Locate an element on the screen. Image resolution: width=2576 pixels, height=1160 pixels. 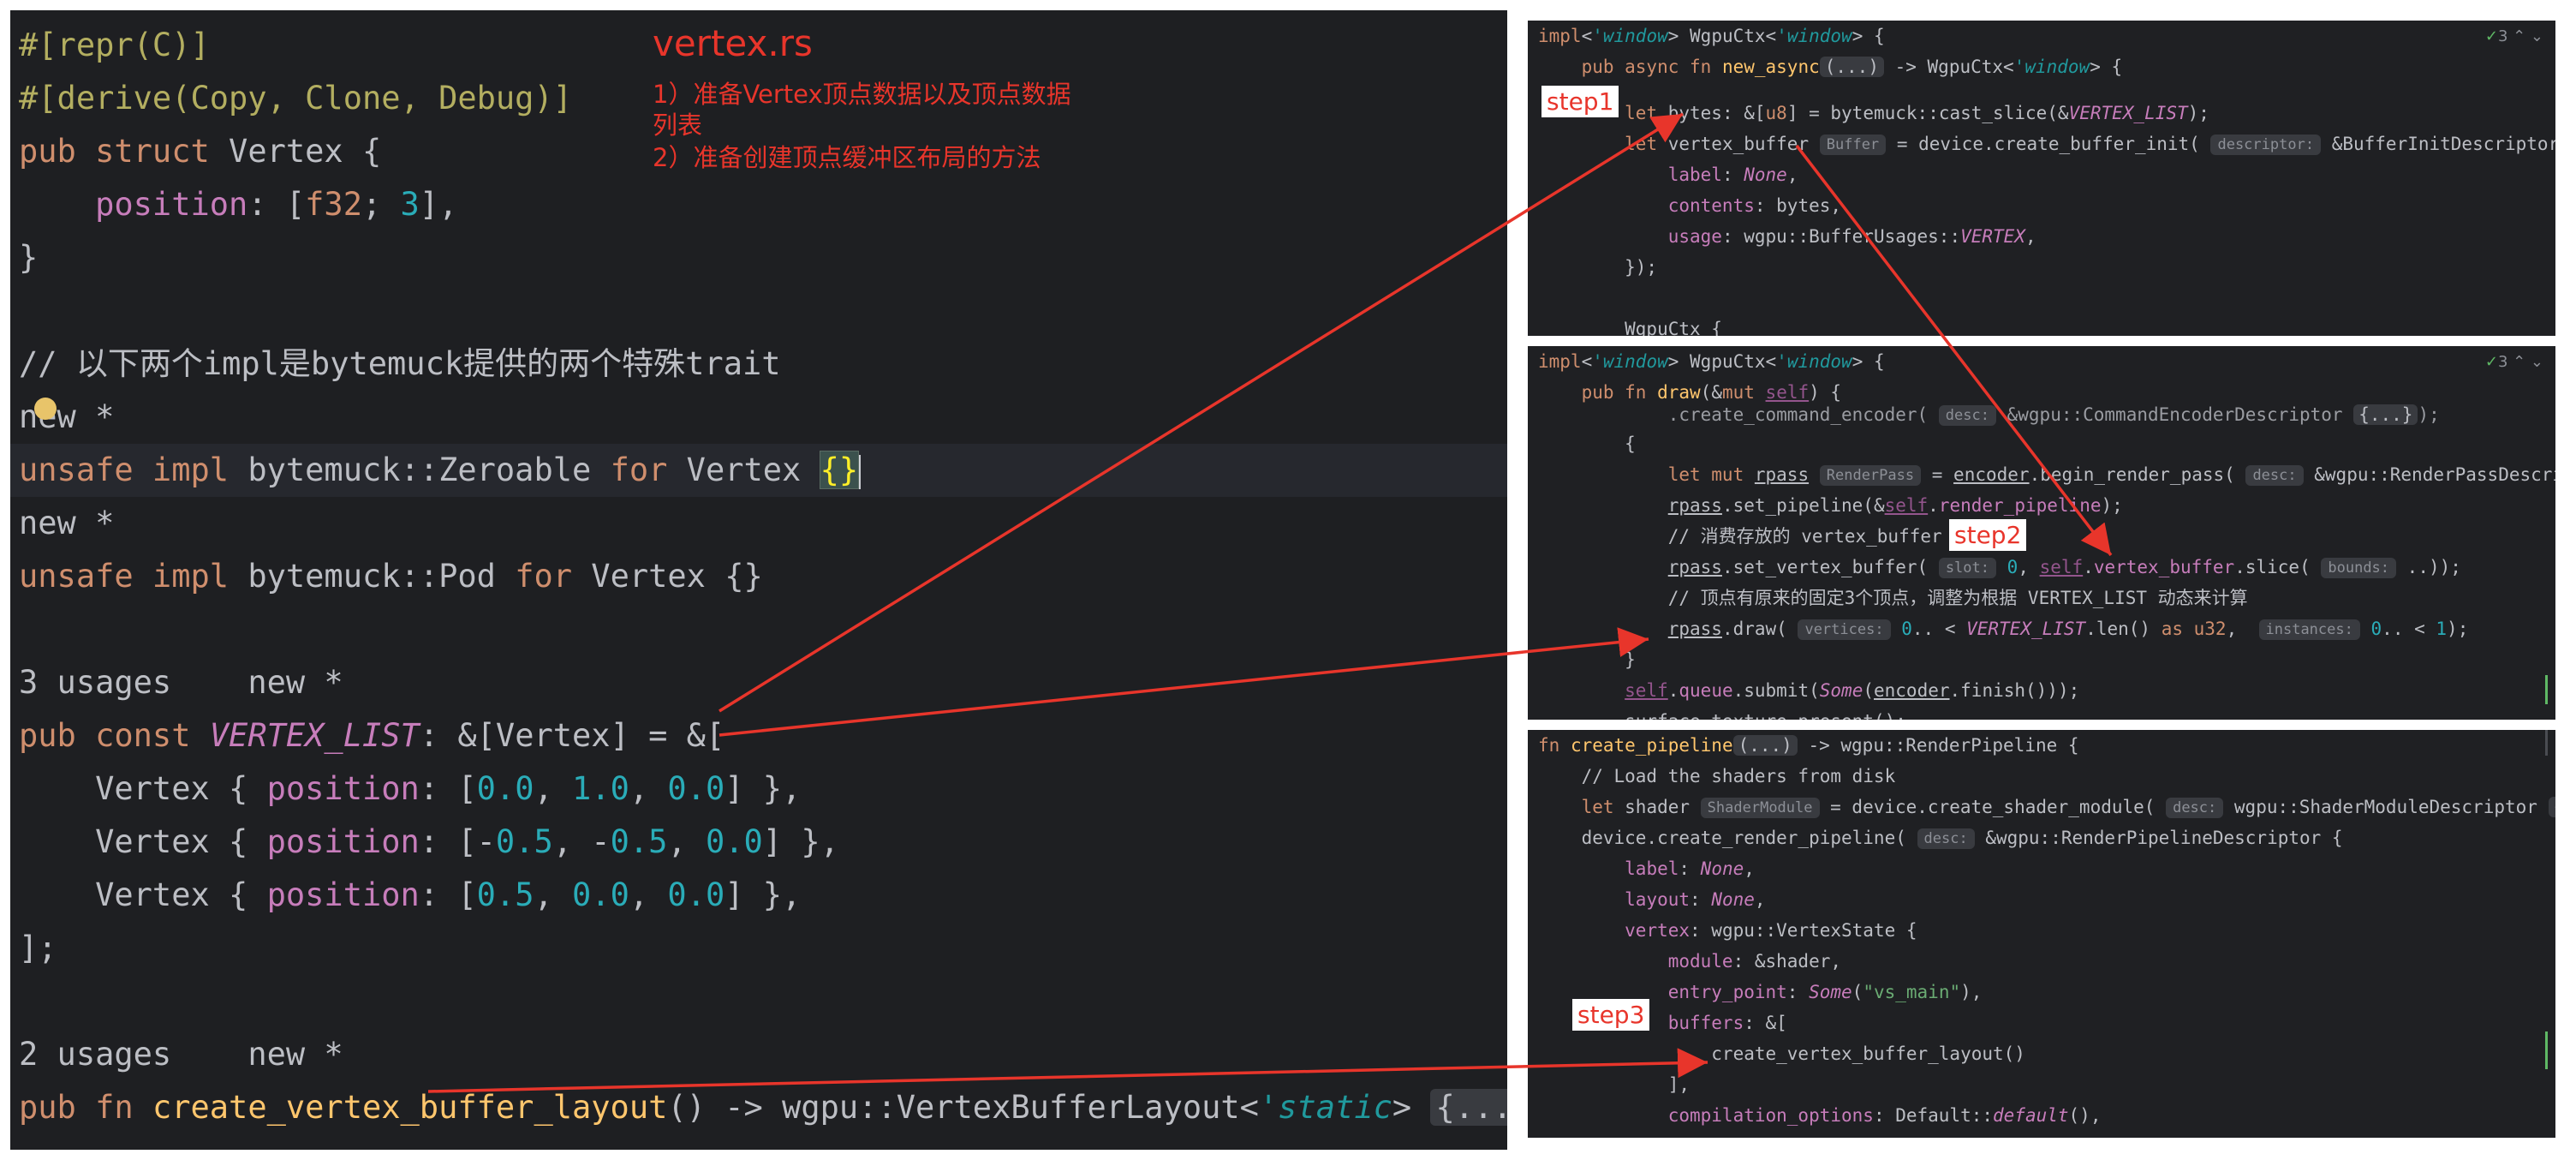
step-label: step2 is located at coordinates (1988, 535).